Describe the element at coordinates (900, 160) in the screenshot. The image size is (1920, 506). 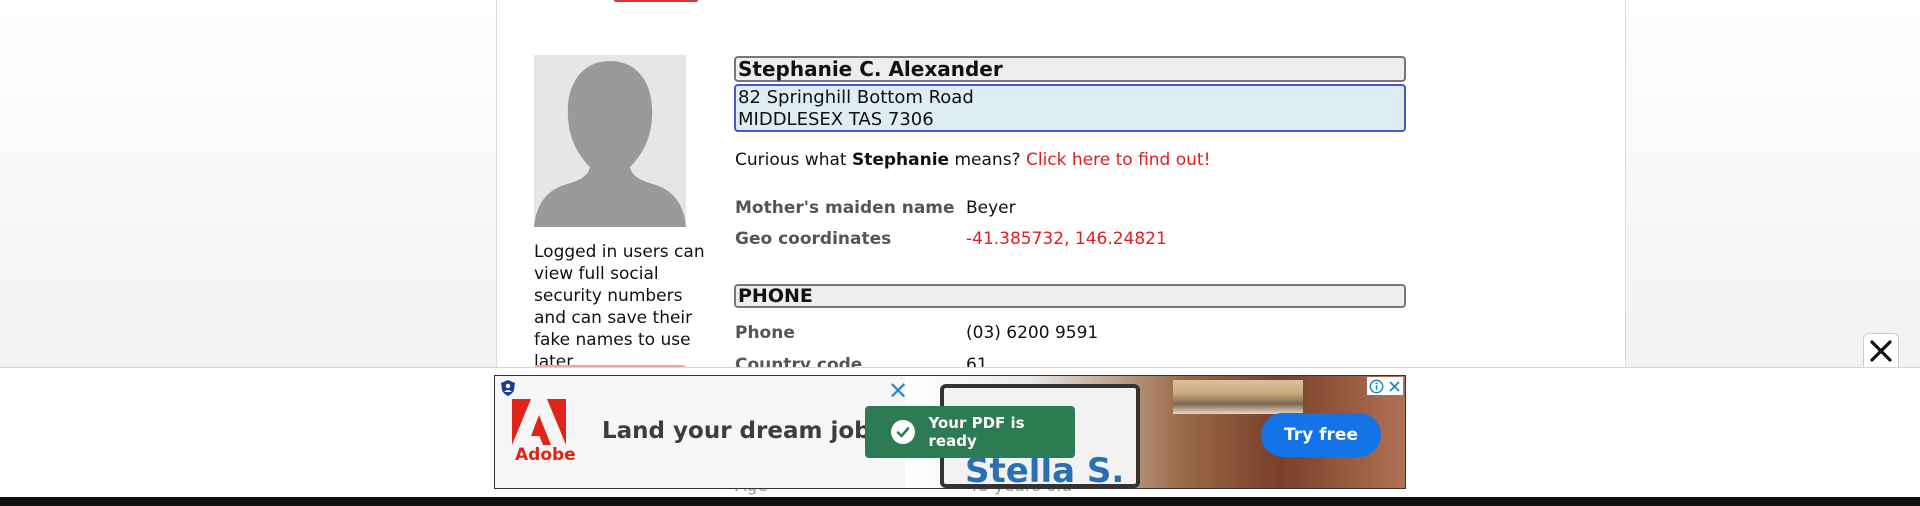
I see `first-name: Stephanie` at that location.